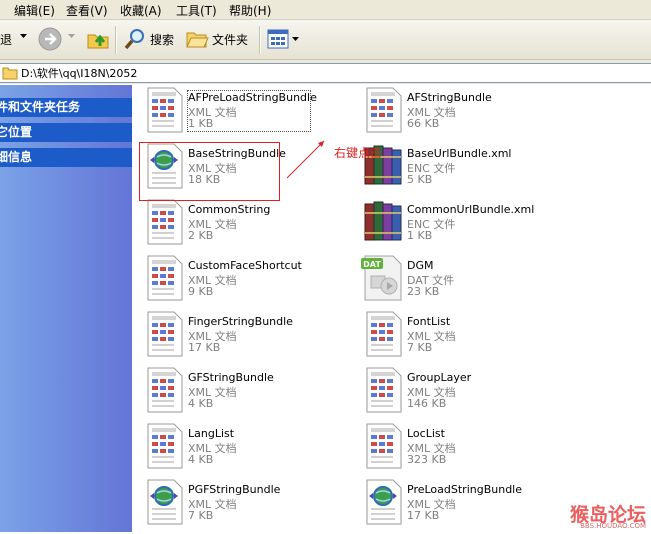 Image resolution: width=651 pixels, height=534 pixels. What do you see at coordinates (420, 179) in the screenshot?
I see `file-size: 5 KB` at bounding box center [420, 179].